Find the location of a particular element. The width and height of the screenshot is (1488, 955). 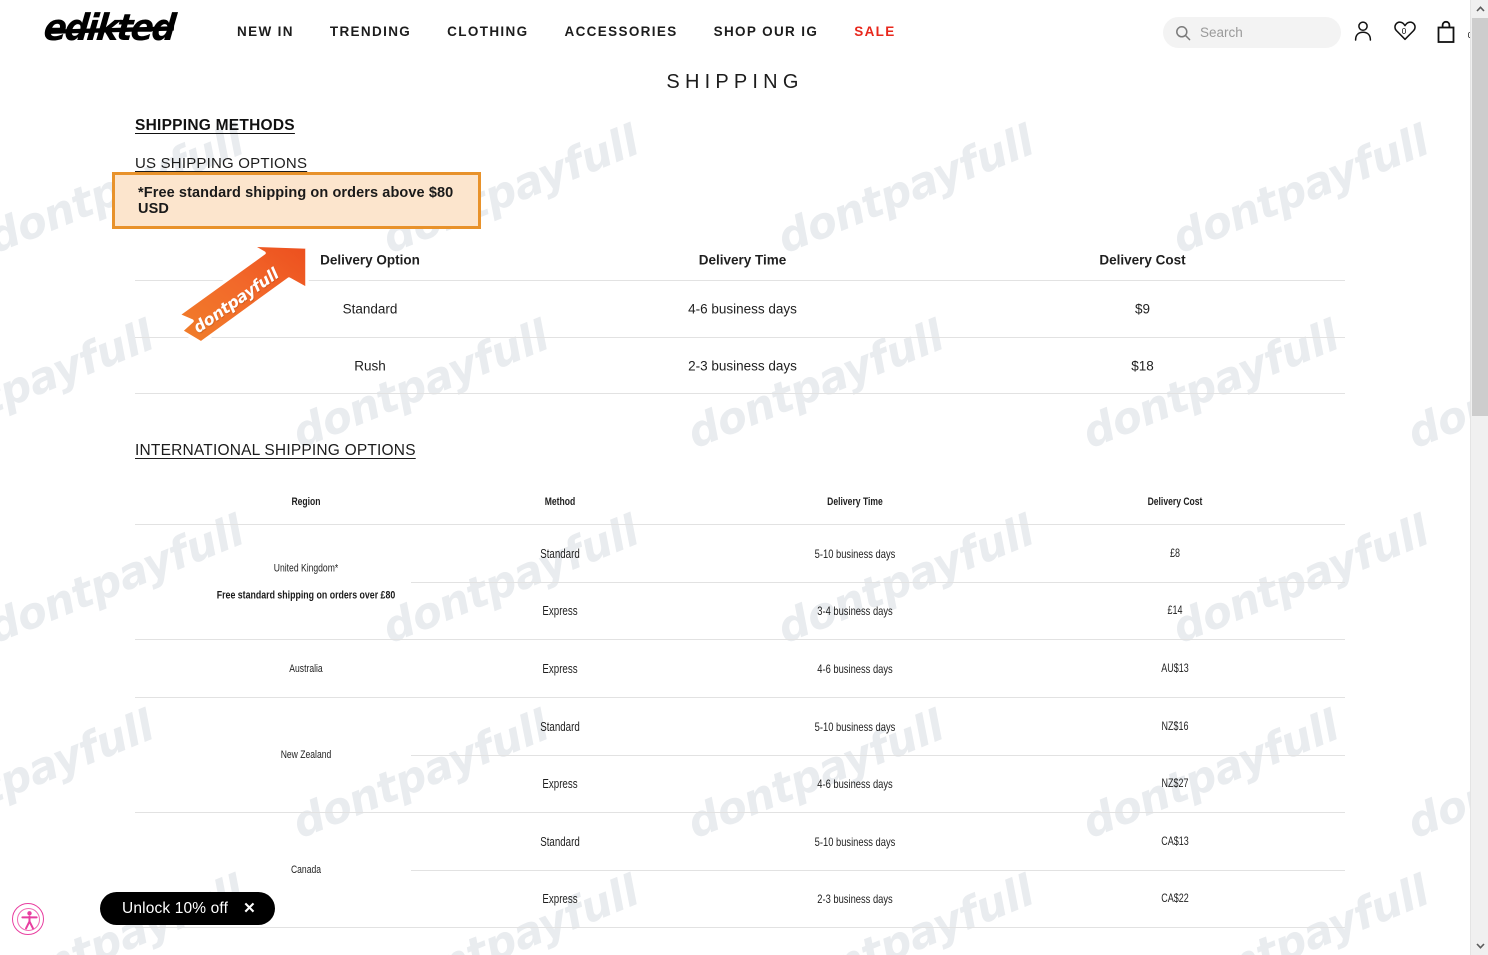

unlock-discount-button: Unlock 10% off ✕ is located at coordinates (187, 908).